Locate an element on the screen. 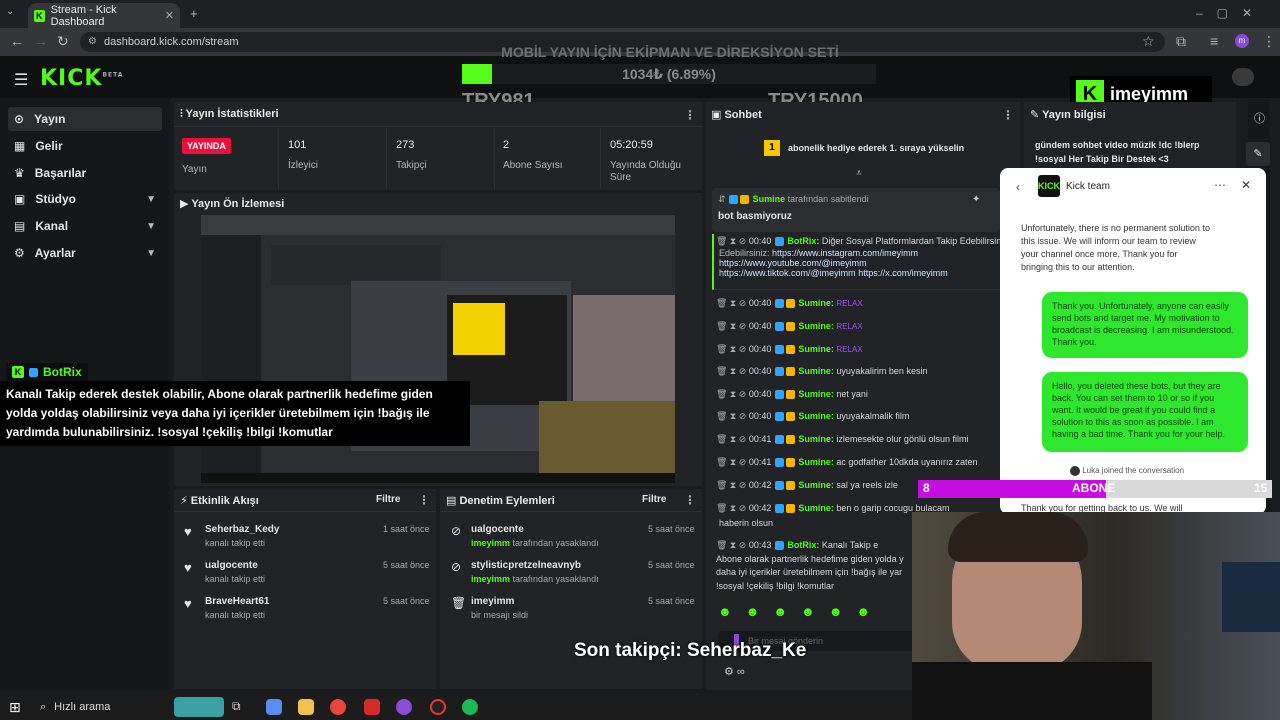  moderation-target: imeyimm is located at coordinates (492, 601).